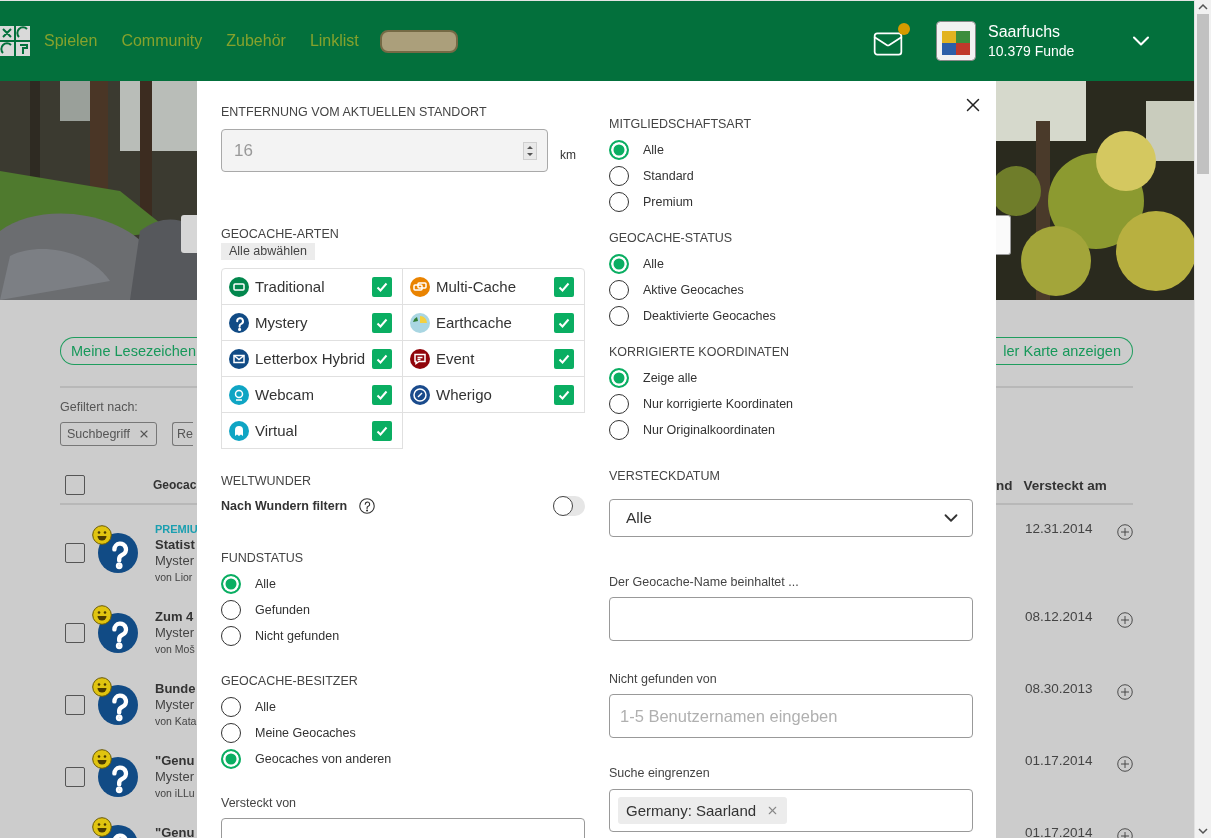 The image size is (1211, 838). Describe the element at coordinates (671, 238) in the screenshot. I see `section-title: GEOCACHE-STATUS` at that location.